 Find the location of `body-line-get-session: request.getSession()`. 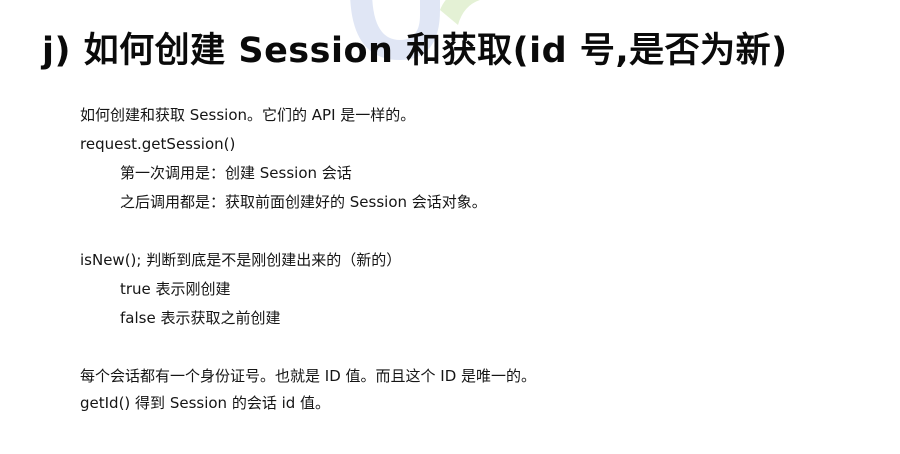

body-line-get-session: request.getSession() is located at coordinates (158, 144).